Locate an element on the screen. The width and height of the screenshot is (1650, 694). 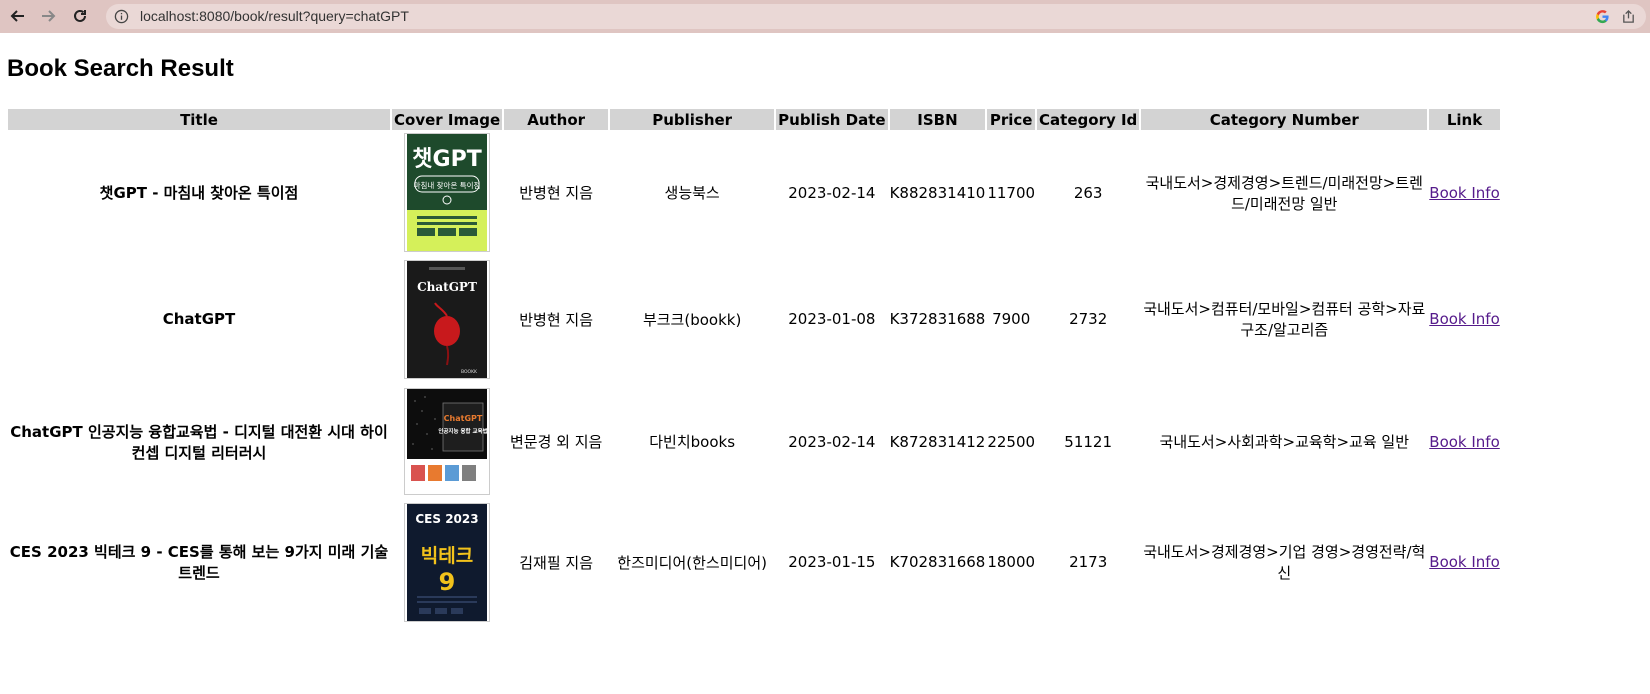
cover-big-text: 9 is located at coordinates (447, 582).